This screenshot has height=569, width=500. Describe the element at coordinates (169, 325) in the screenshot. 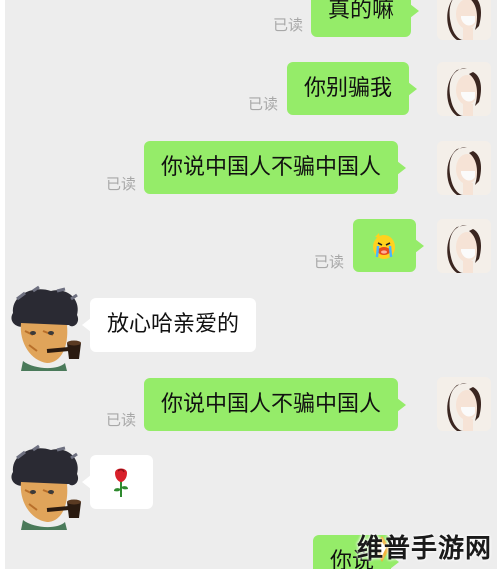

I see `message-bubble: 放心哈亲爱的` at that location.